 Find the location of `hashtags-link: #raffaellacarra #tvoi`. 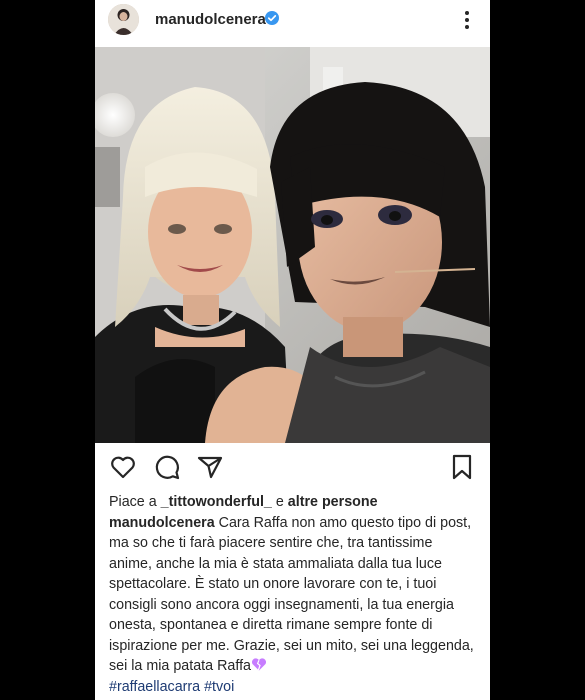

hashtags-link: #raffaellacarra #tvoi is located at coordinates (294, 687).